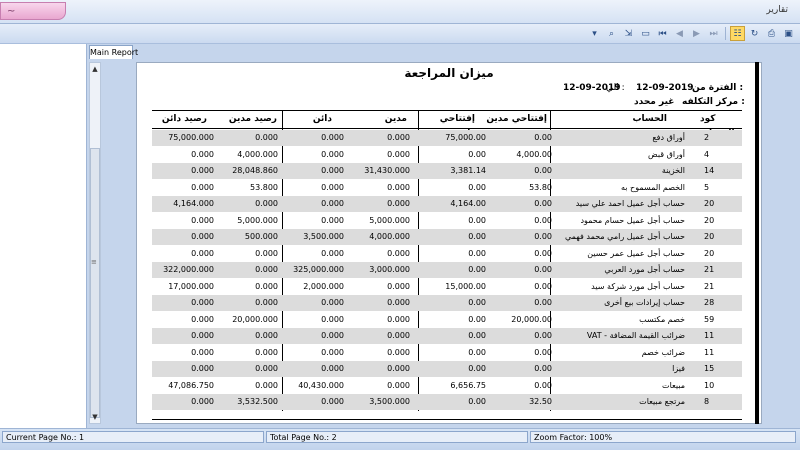 The image size is (800, 450). I want to click on col-header-opening-credit: إفتتاحي دائن, so click(457, 126).